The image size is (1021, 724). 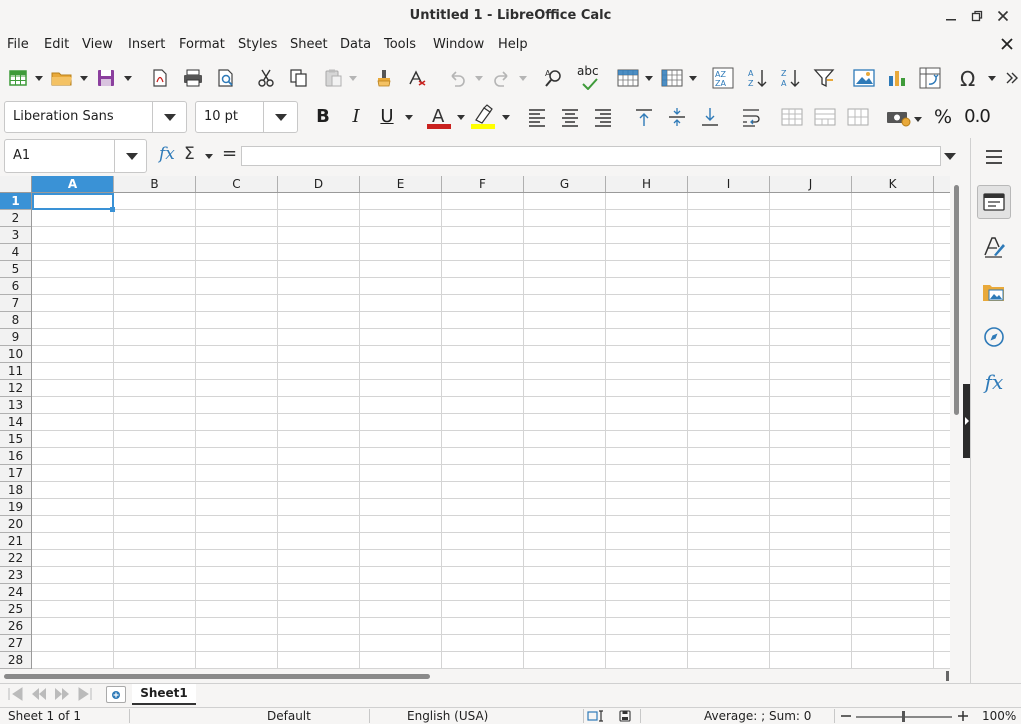 I want to click on function-wizard-button: fx, so click(x=169, y=156).